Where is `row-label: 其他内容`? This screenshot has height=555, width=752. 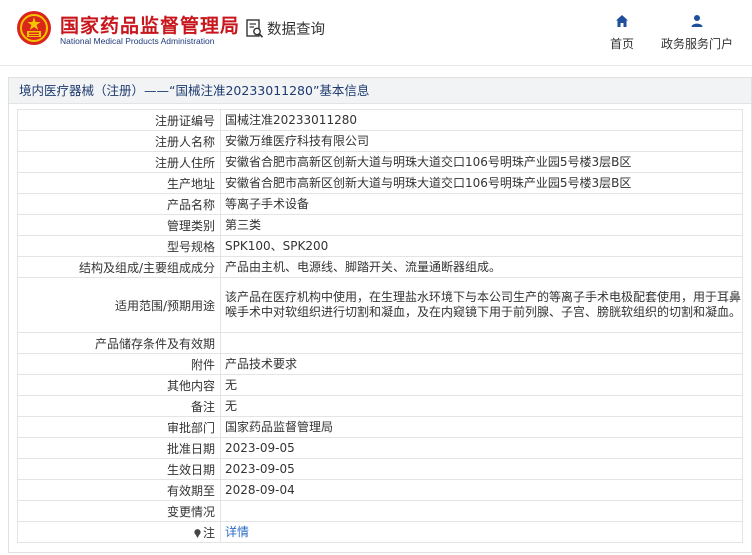
row-label: 其他内容 is located at coordinates (119, 385).